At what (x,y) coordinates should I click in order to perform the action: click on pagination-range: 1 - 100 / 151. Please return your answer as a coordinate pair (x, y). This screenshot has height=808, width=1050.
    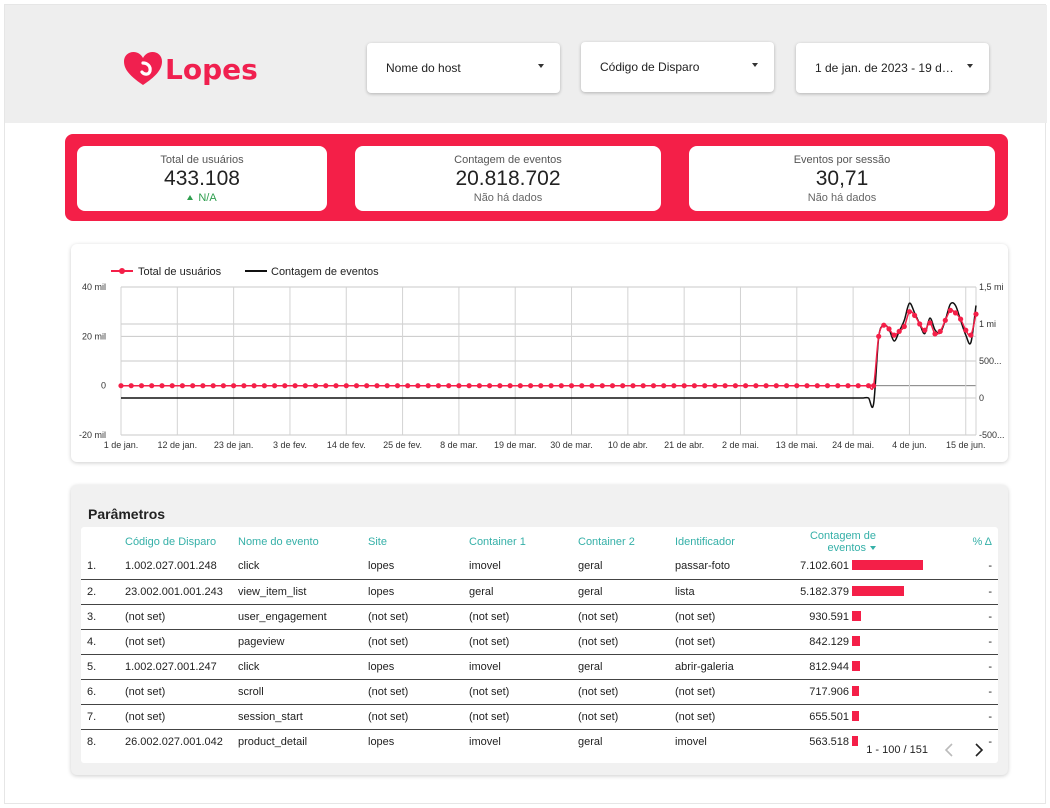
    Looking at the image, I should click on (897, 750).